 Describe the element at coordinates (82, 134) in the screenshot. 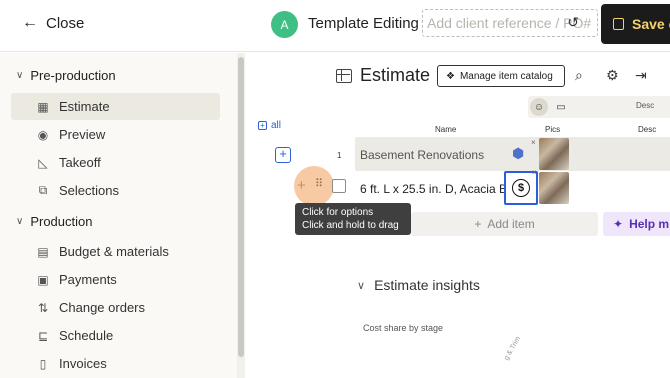

I see `sidebar-item-label: Preview` at that location.